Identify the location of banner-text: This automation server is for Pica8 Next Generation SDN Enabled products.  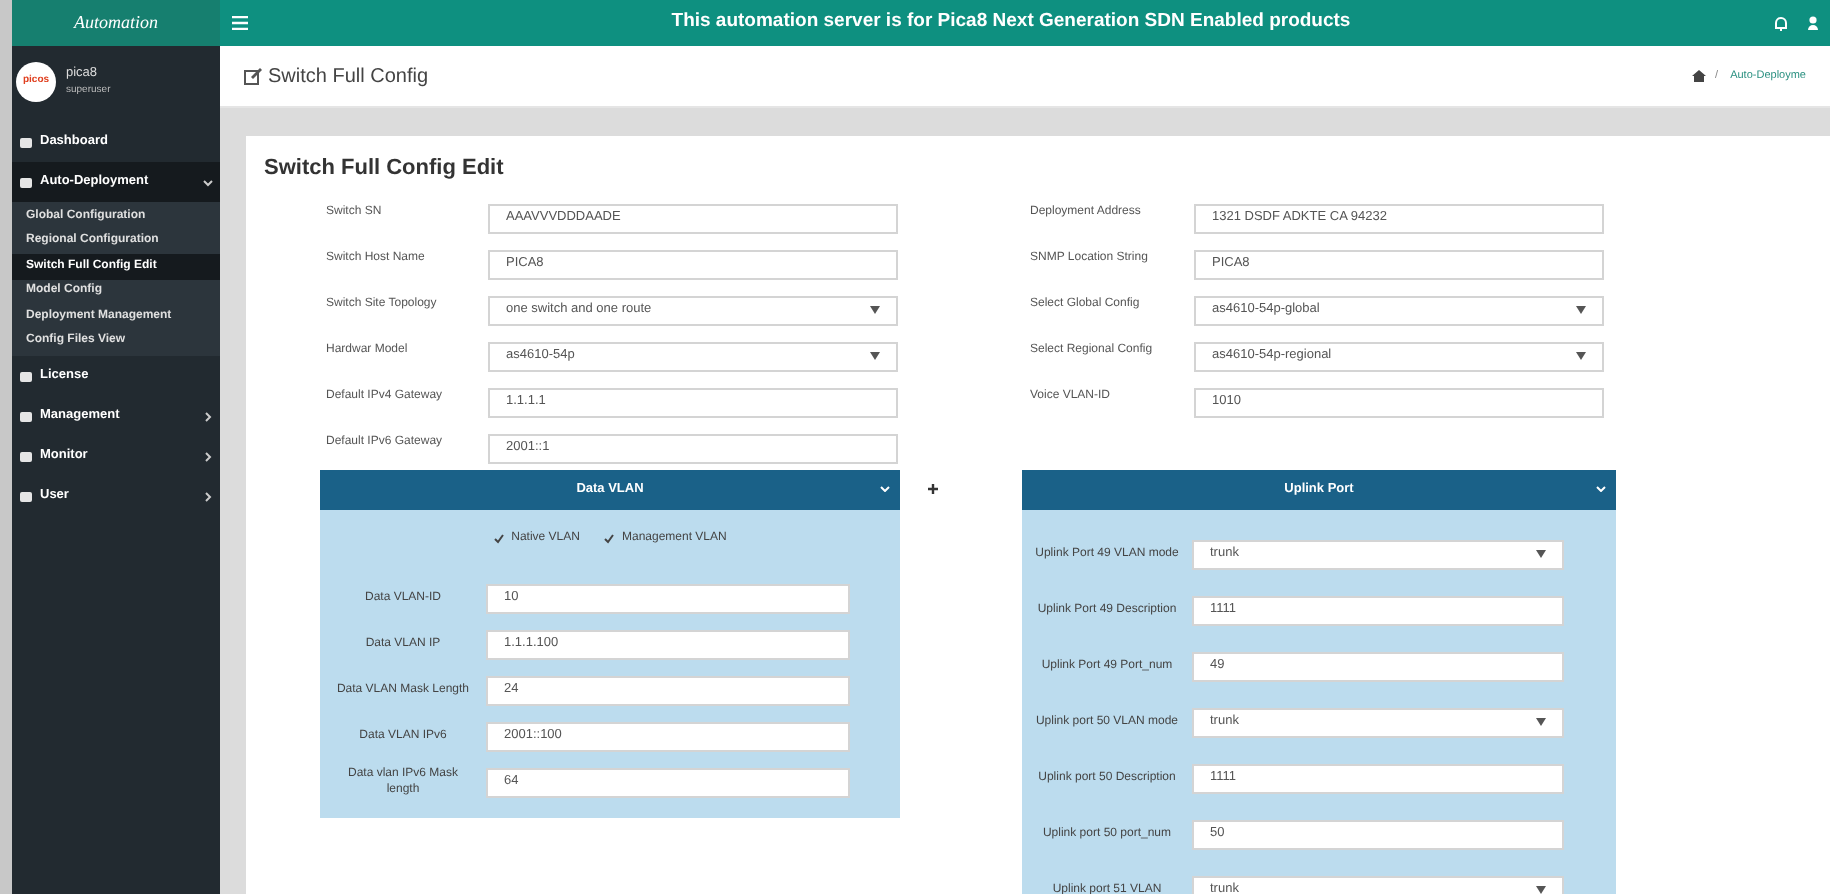
(1011, 22).